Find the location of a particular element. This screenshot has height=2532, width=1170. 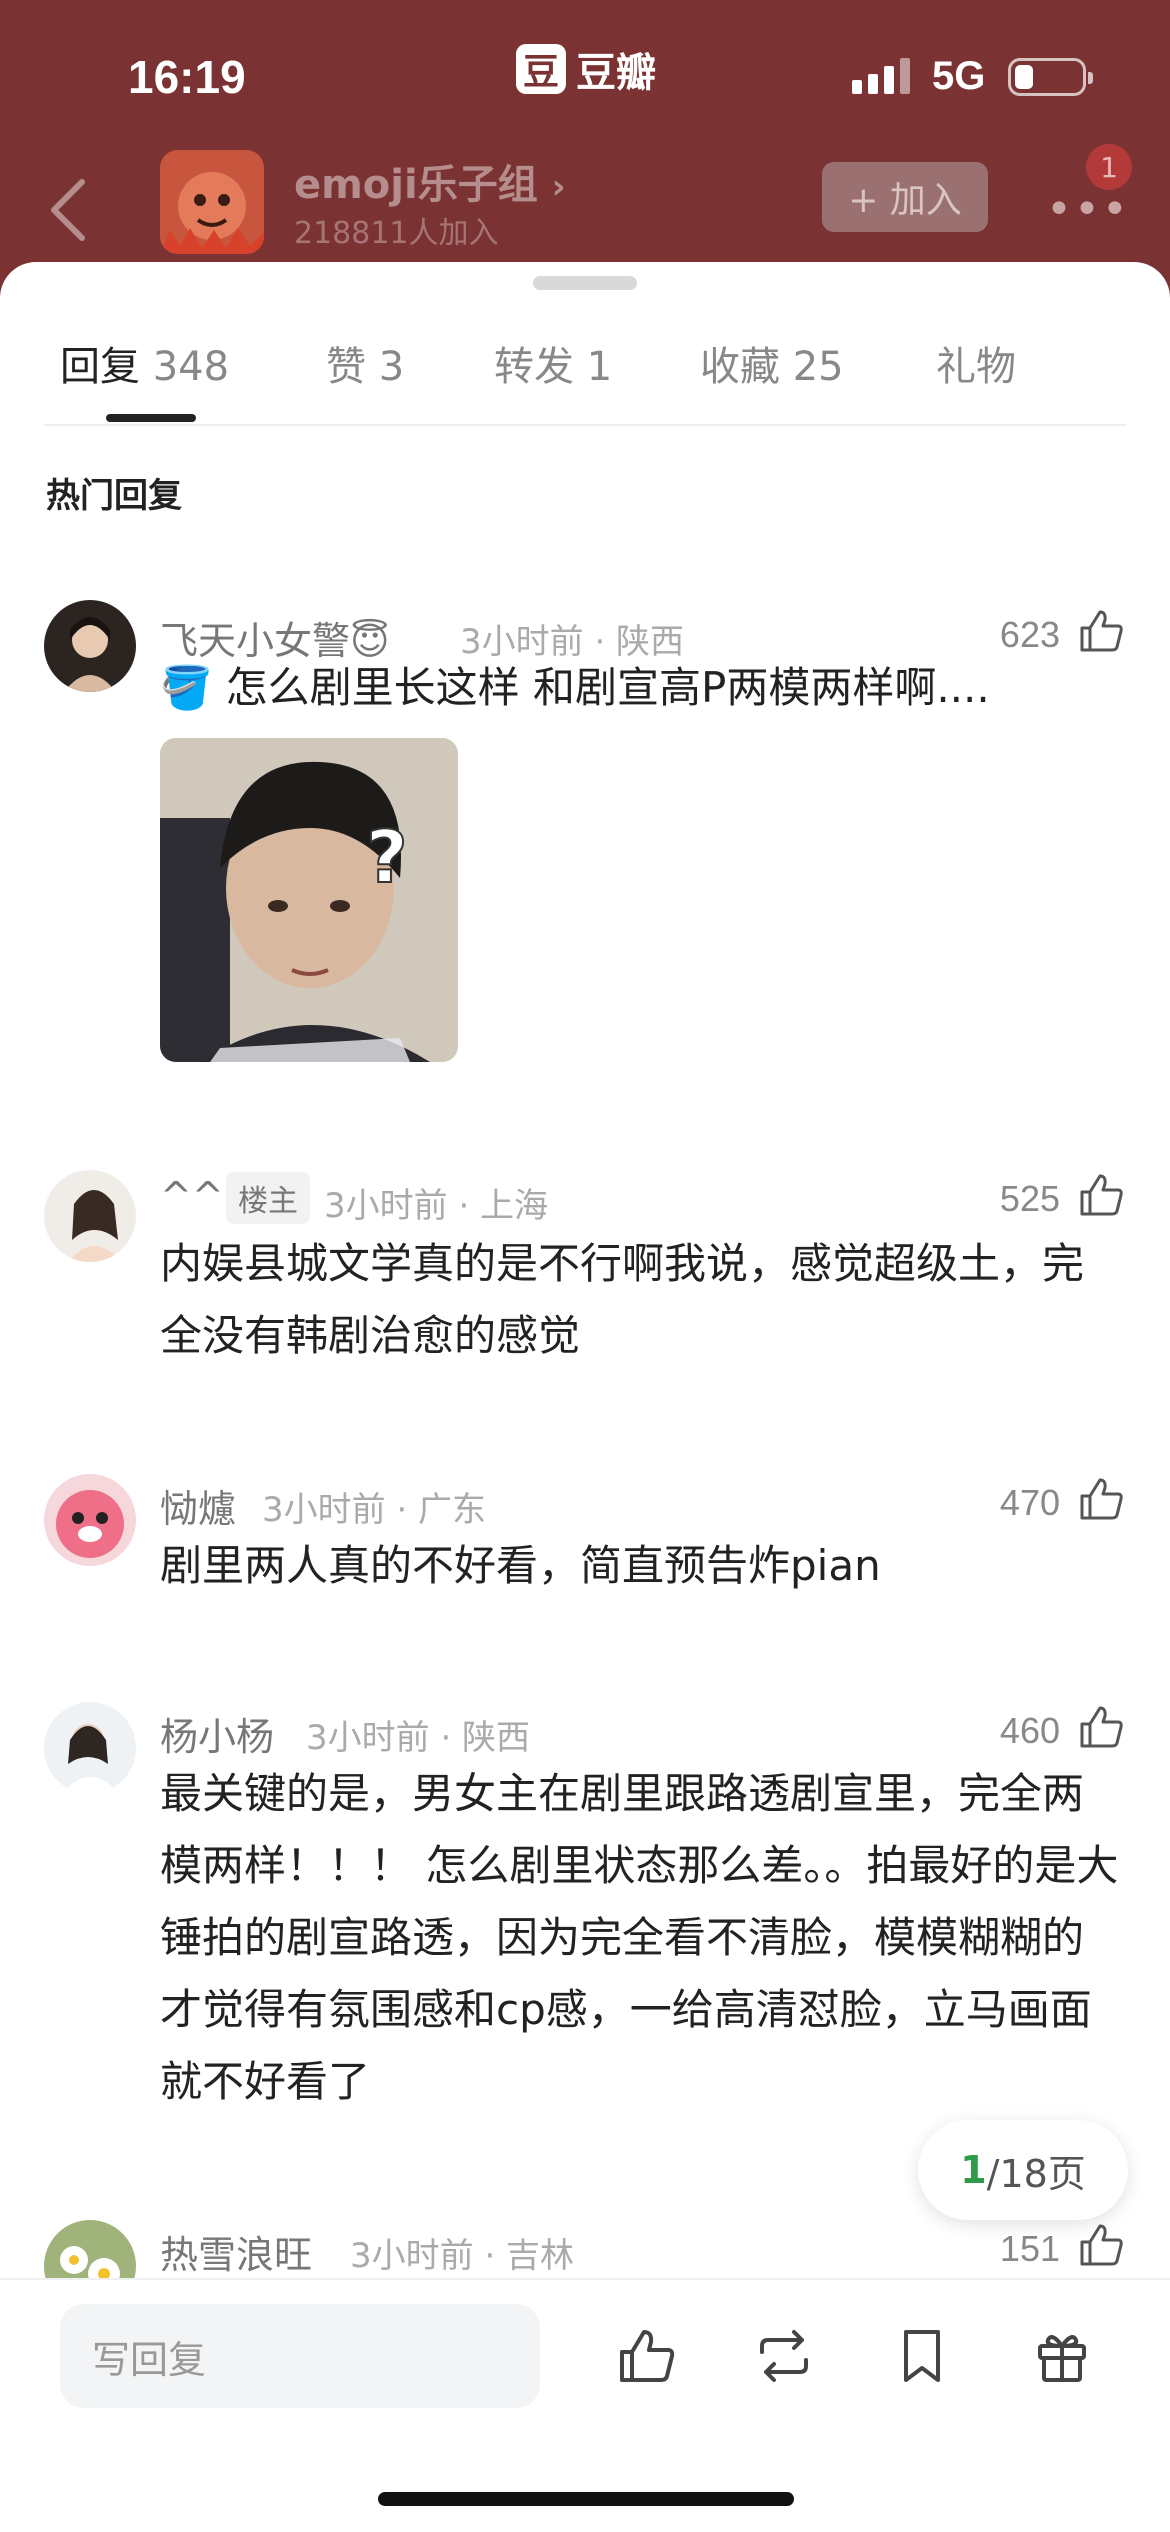

signal-icon is located at coordinates (881, 76).